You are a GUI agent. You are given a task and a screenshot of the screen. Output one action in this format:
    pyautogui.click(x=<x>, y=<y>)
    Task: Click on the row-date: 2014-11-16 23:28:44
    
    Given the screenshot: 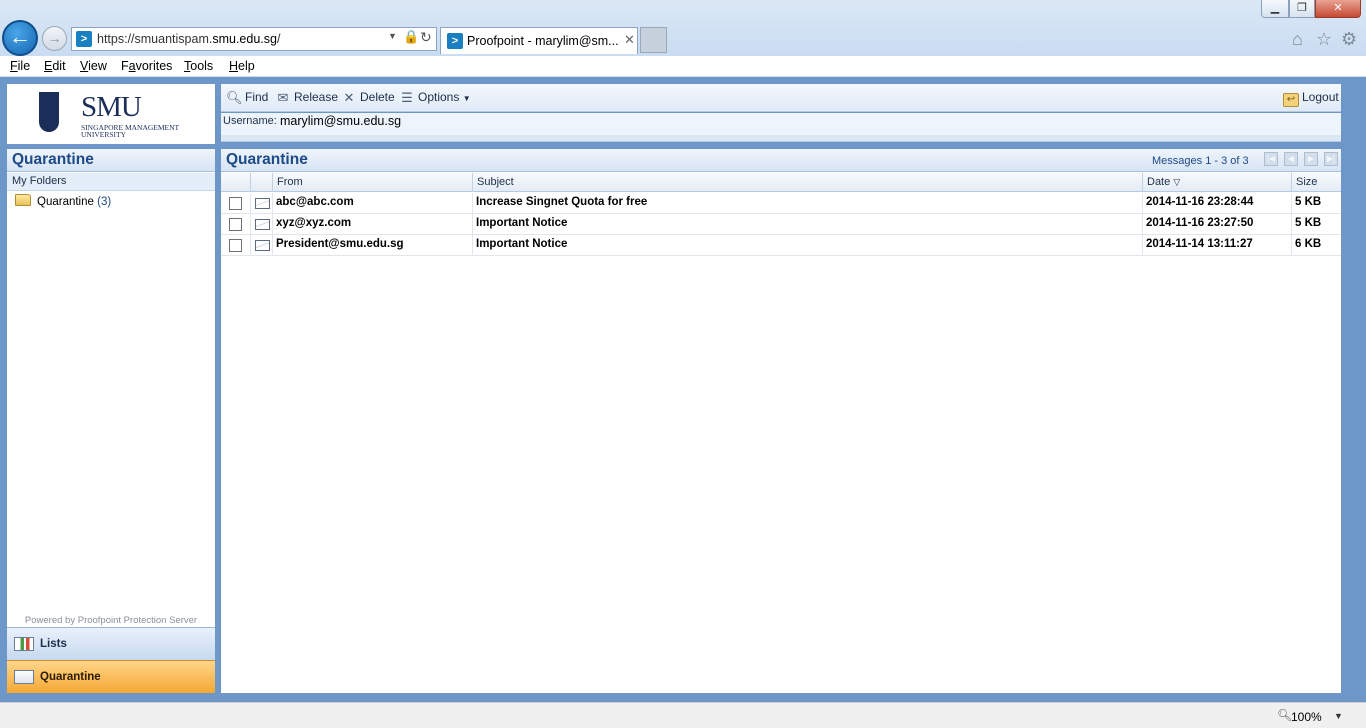 What is the action you would take?
    pyautogui.click(x=1216, y=203)
    